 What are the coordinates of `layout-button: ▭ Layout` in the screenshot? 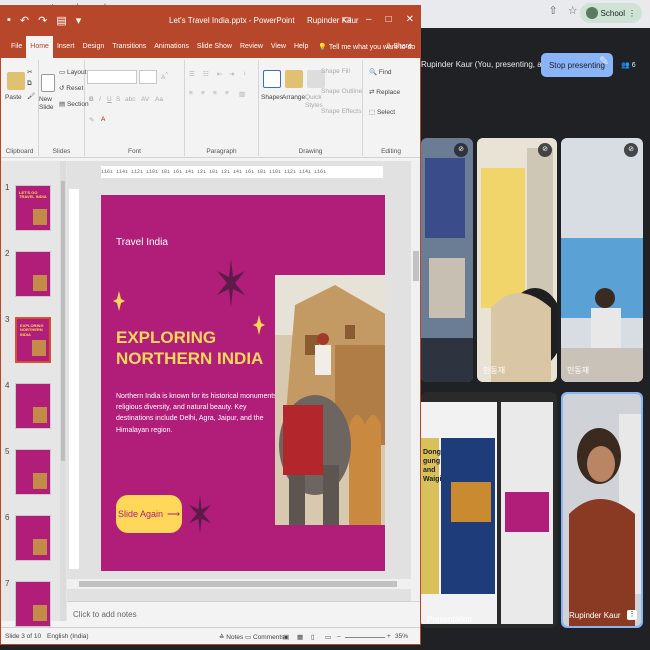 It's located at (72, 72).